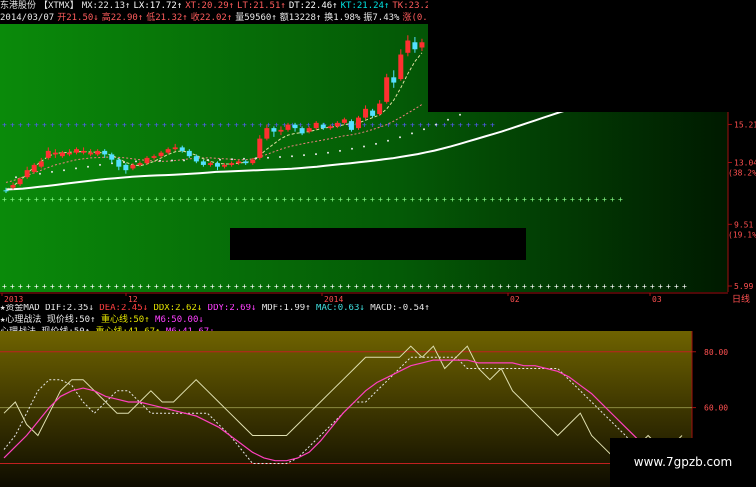 This screenshot has width=756, height=487. Describe the element at coordinates (745, 162) in the screenshot. I see `price-tick-label: 13.04` at that location.